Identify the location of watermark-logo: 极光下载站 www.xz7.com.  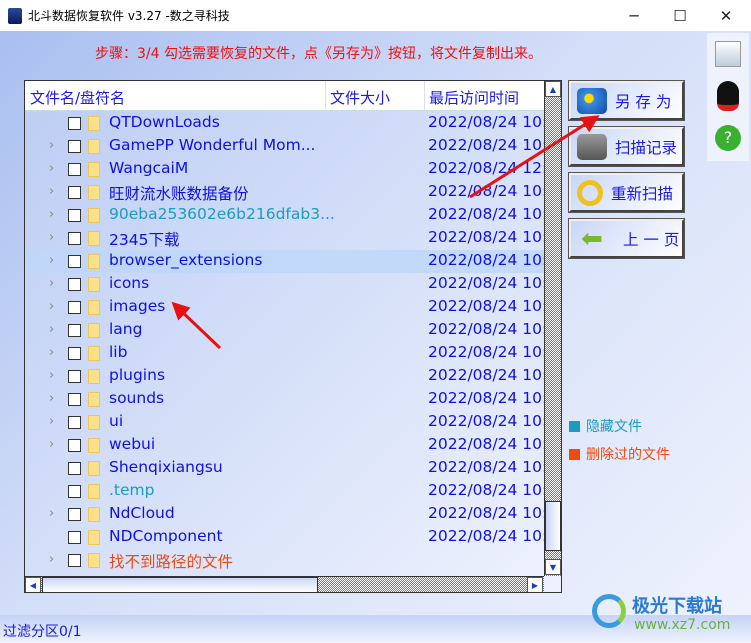
(669, 615).